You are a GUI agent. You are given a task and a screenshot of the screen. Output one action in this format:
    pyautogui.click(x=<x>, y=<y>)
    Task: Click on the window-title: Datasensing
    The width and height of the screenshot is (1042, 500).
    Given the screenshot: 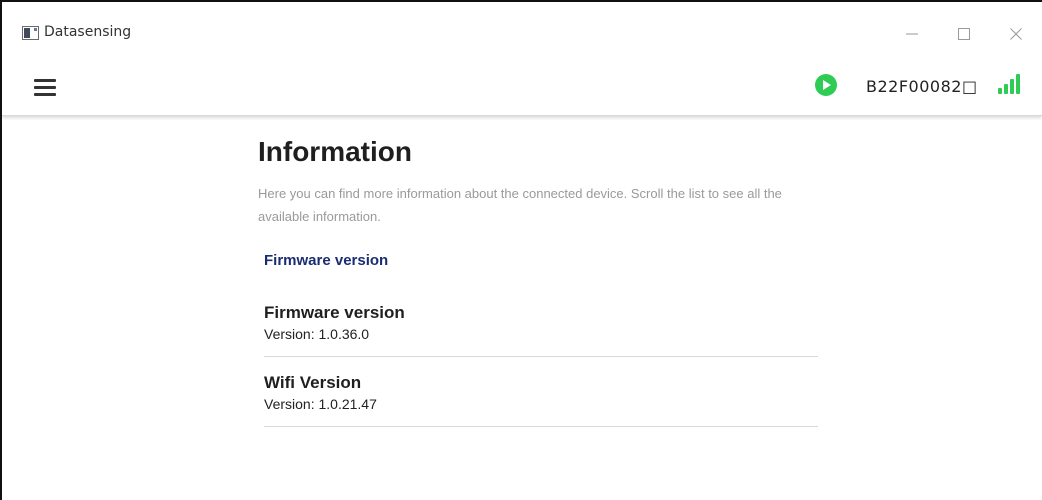 What is the action you would take?
    pyautogui.click(x=88, y=32)
    